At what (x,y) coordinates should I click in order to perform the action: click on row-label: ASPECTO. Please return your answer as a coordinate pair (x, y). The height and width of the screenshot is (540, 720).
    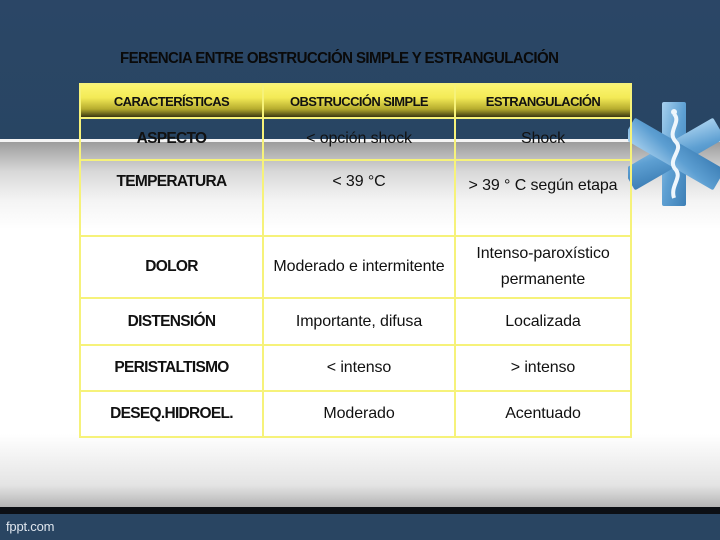
    Looking at the image, I should click on (171, 139).